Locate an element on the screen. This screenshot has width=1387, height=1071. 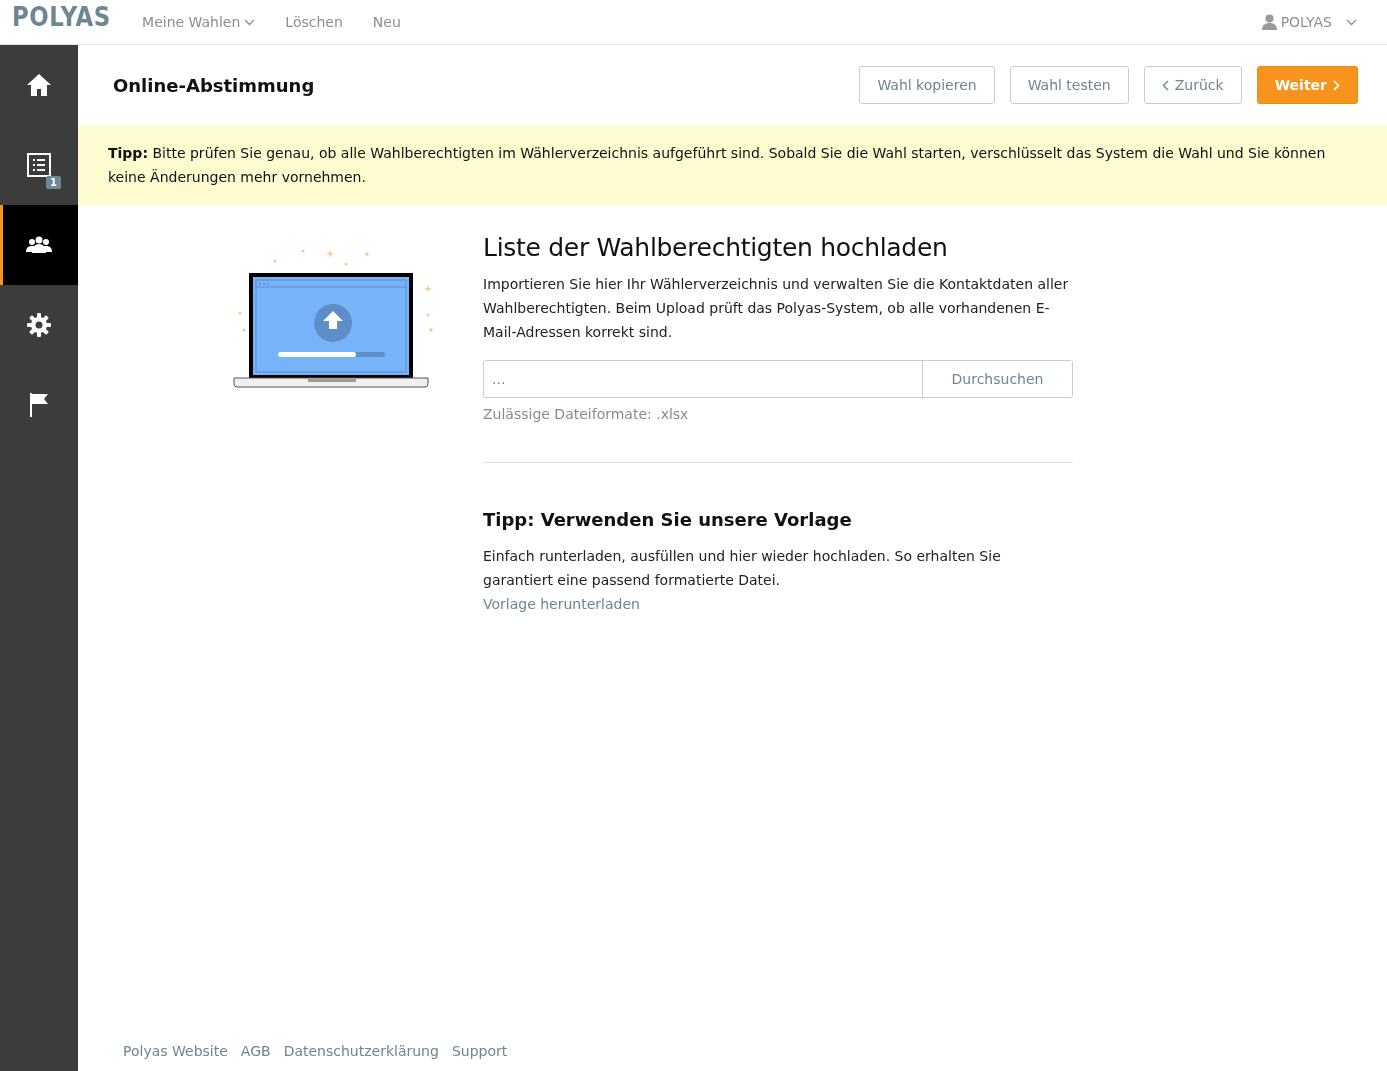
chevron-left-icon is located at coordinates (1165, 85).